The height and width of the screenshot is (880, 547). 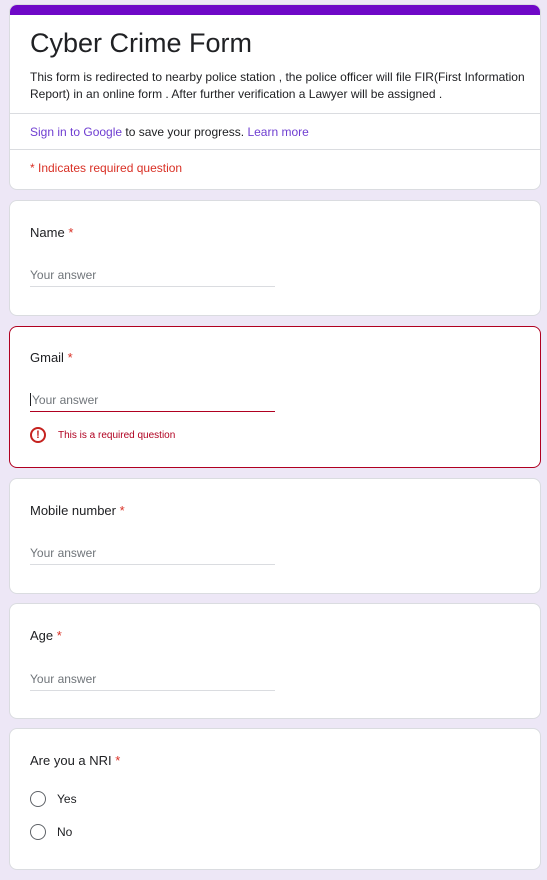 What do you see at coordinates (47, 232) in the screenshot?
I see `question-label-text: Name` at bounding box center [47, 232].